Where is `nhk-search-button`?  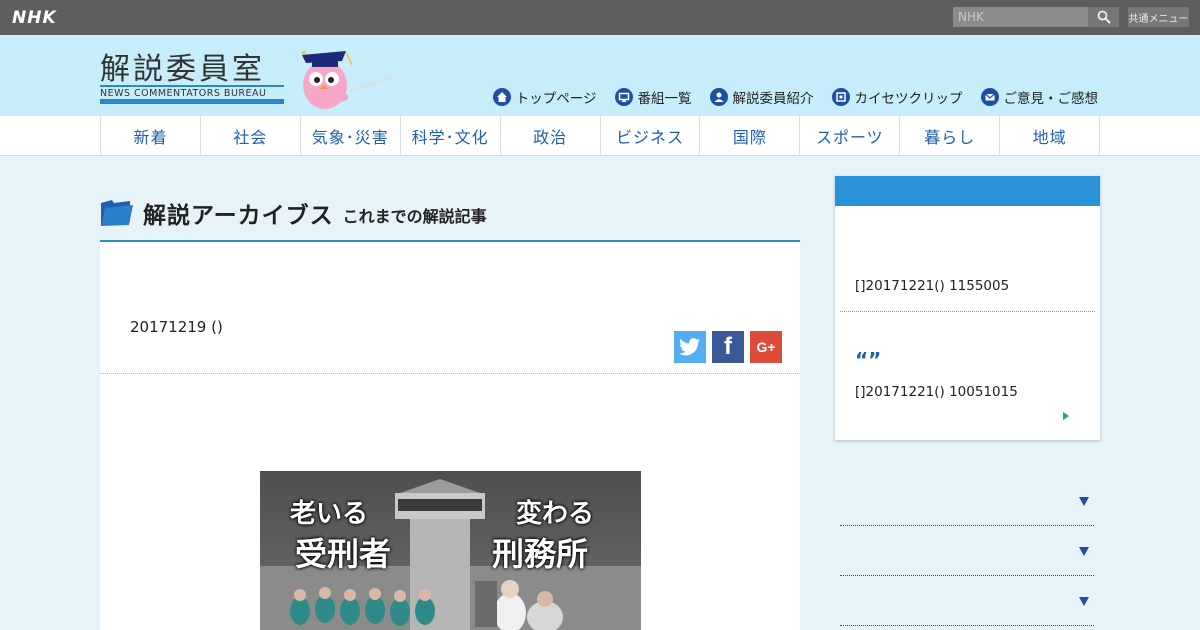 nhk-search-button is located at coordinates (1103, 17).